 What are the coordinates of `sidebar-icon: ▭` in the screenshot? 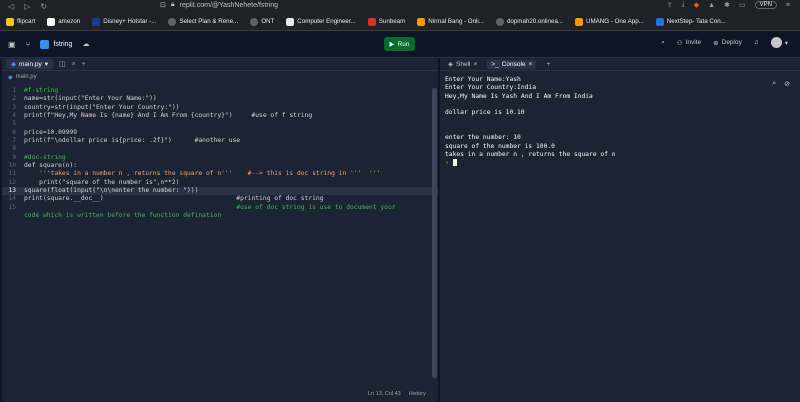 It's located at (742, 5).